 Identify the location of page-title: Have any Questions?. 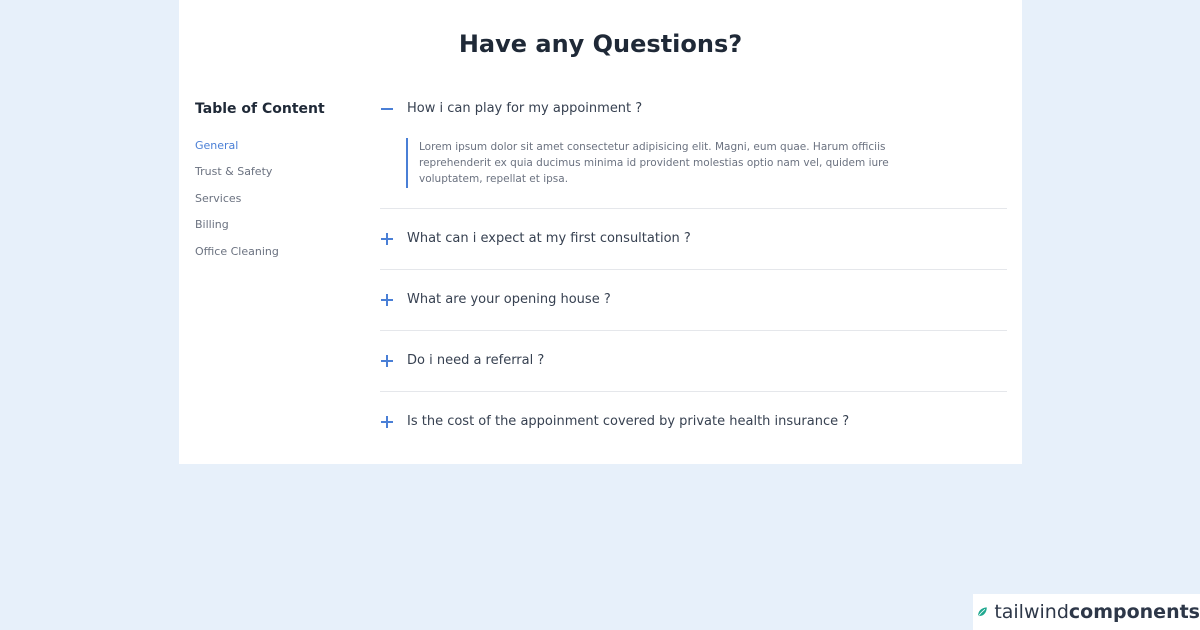
(600, 44).